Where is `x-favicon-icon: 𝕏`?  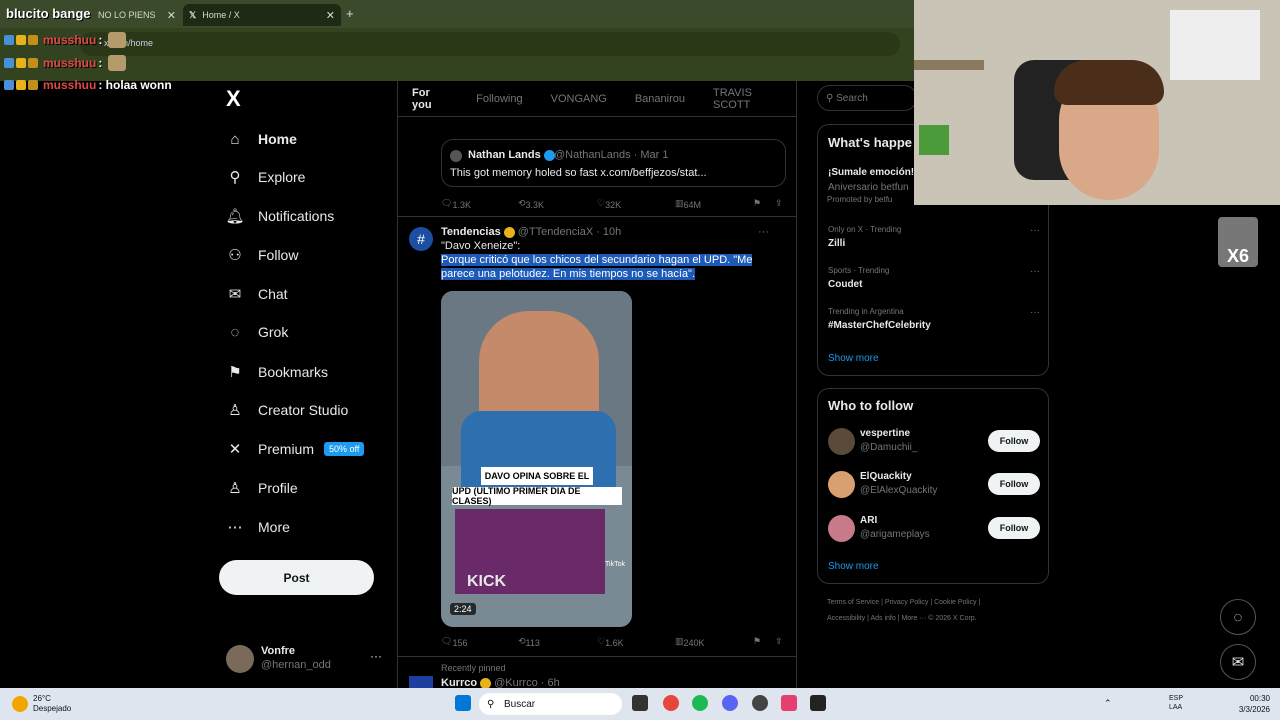 x-favicon-icon: 𝕏 is located at coordinates (193, 14).